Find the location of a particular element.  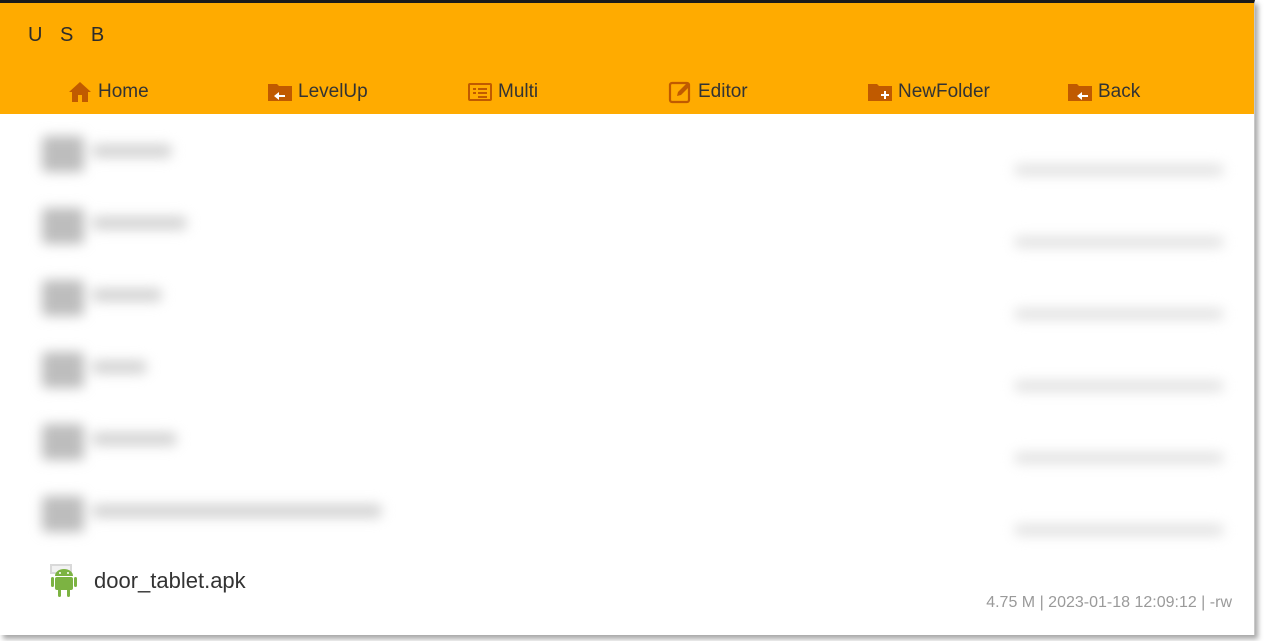

editor-label: Editor is located at coordinates (723, 91).